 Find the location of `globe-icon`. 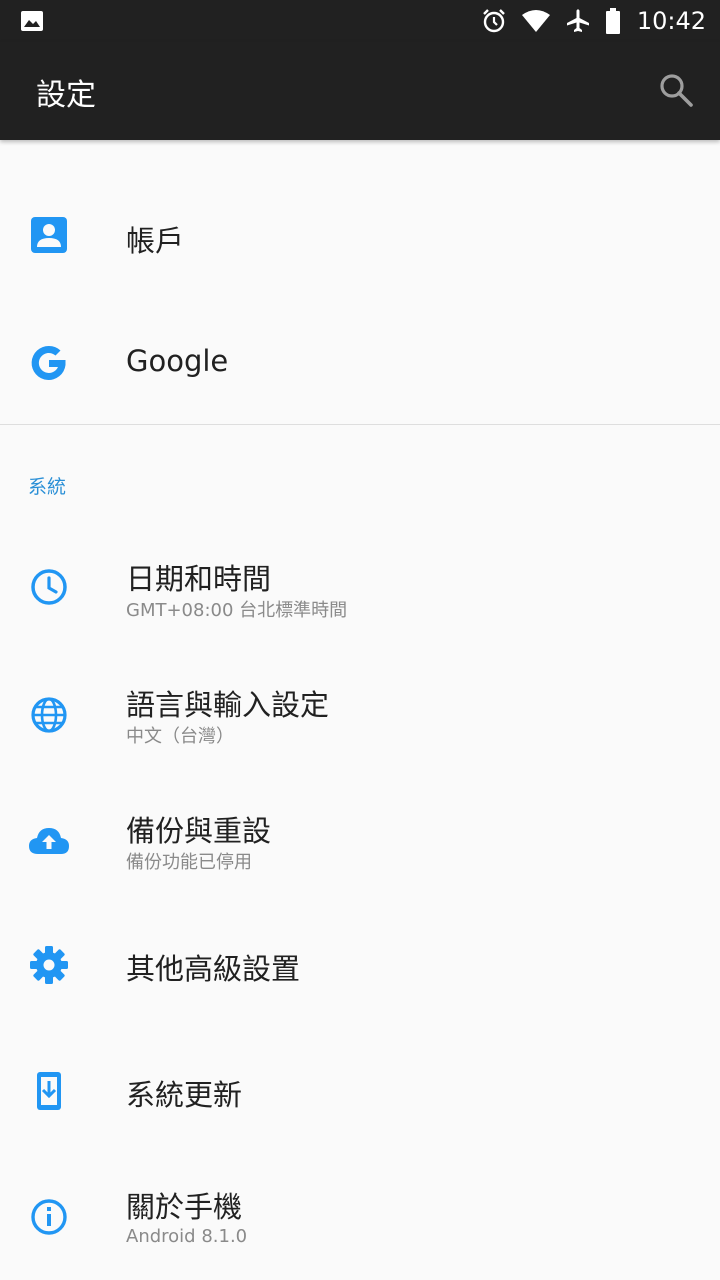

globe-icon is located at coordinates (49, 715).